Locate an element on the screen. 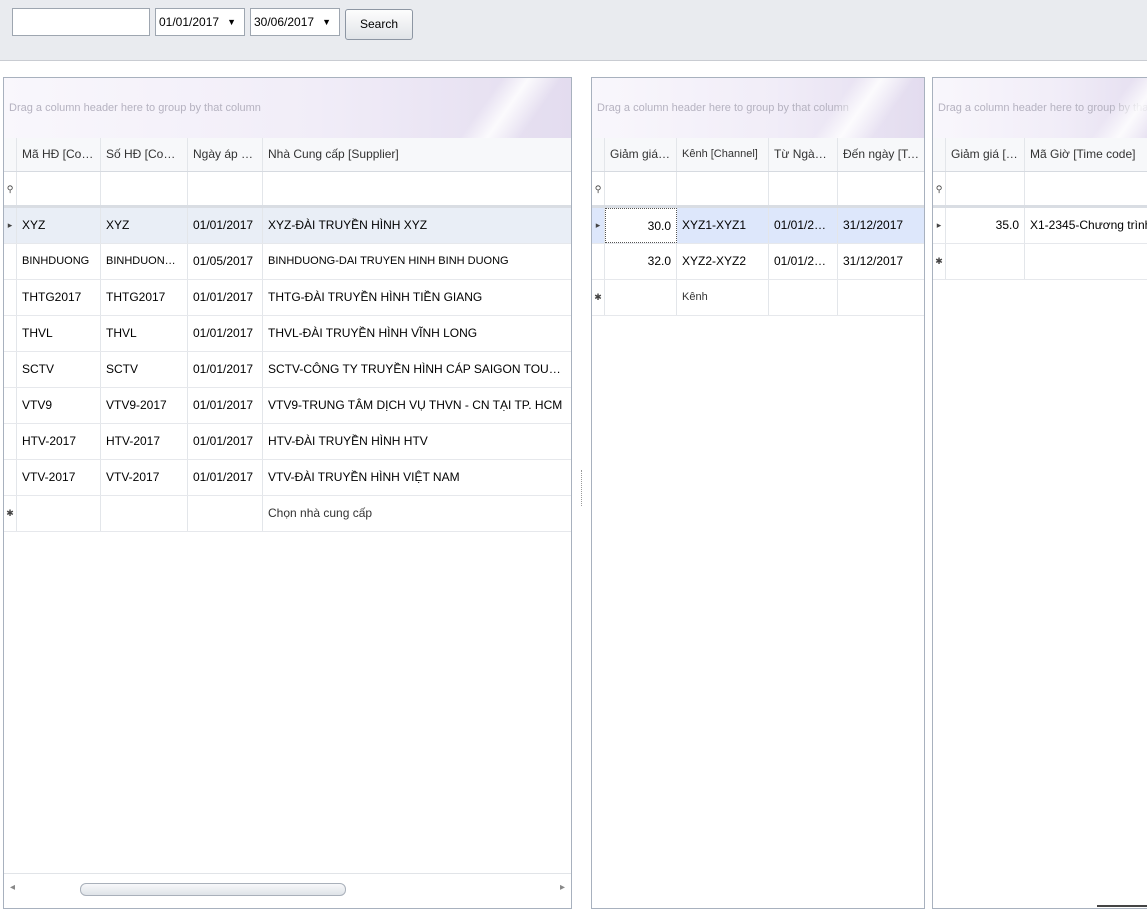 Image resolution: width=1147 pixels, height=920 pixels. apply-date-cell: 01/05/2017 is located at coordinates (225, 261).